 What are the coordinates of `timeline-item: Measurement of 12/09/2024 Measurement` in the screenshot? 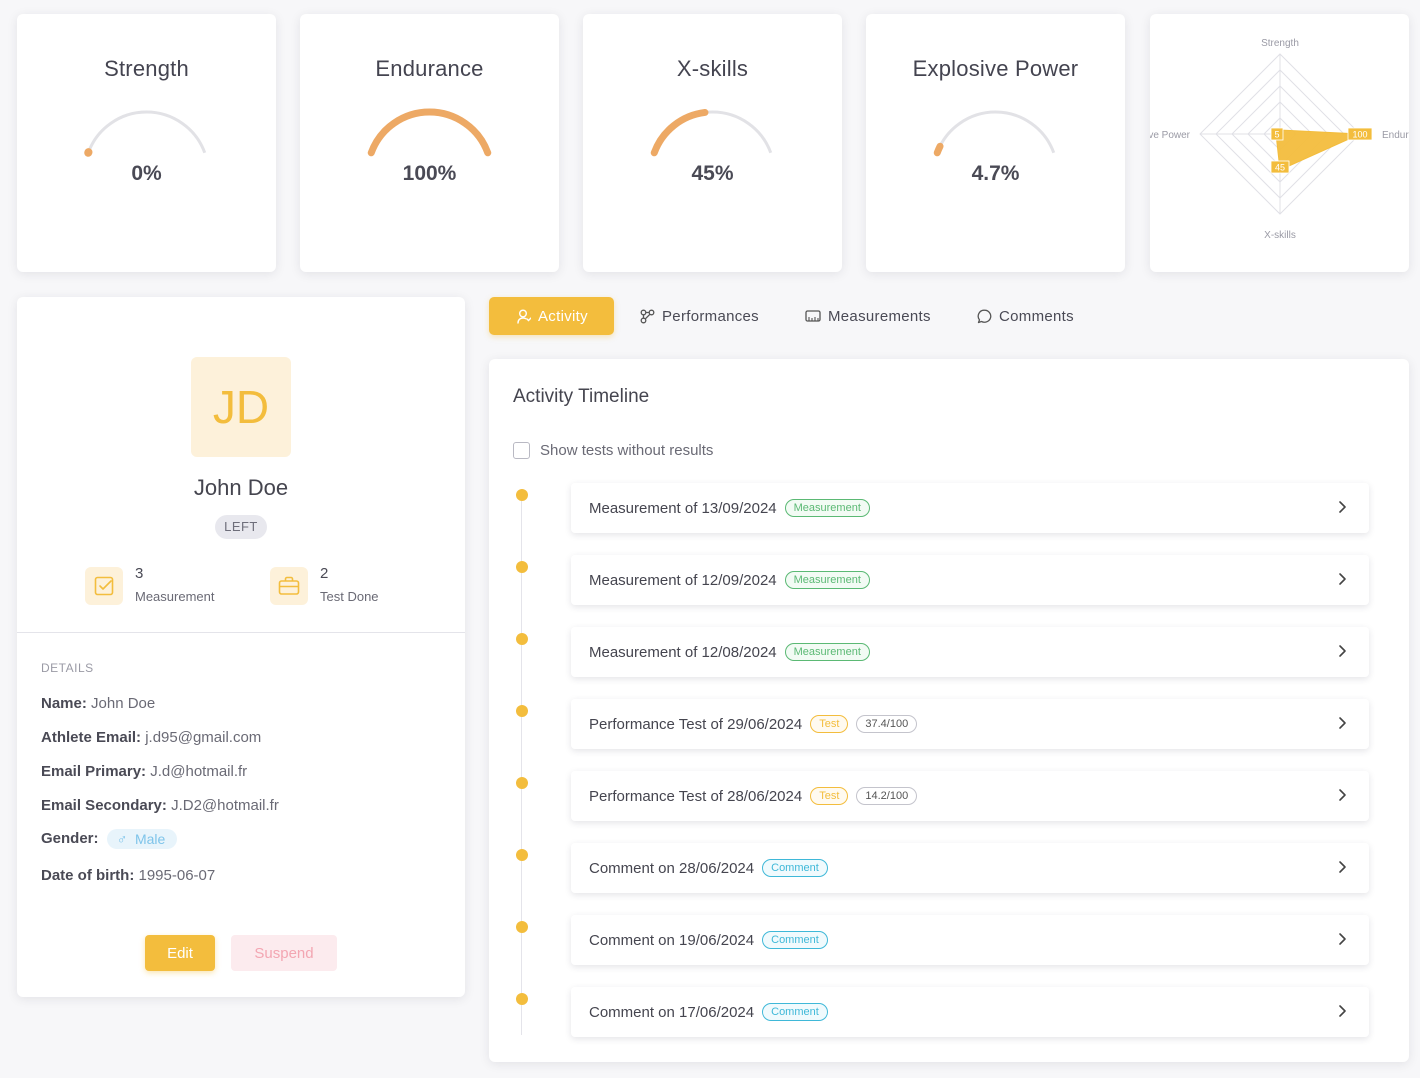 It's located at (970, 580).